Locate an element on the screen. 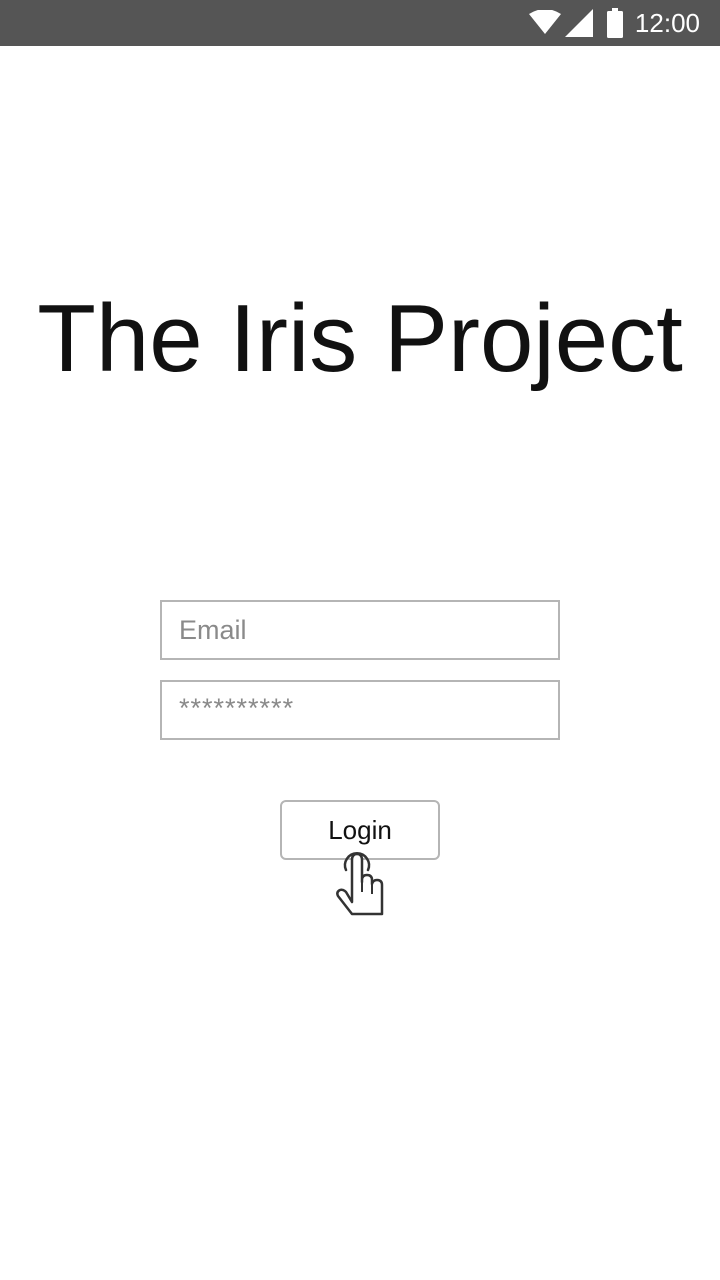  email-placeholder: Email is located at coordinates (213, 630).